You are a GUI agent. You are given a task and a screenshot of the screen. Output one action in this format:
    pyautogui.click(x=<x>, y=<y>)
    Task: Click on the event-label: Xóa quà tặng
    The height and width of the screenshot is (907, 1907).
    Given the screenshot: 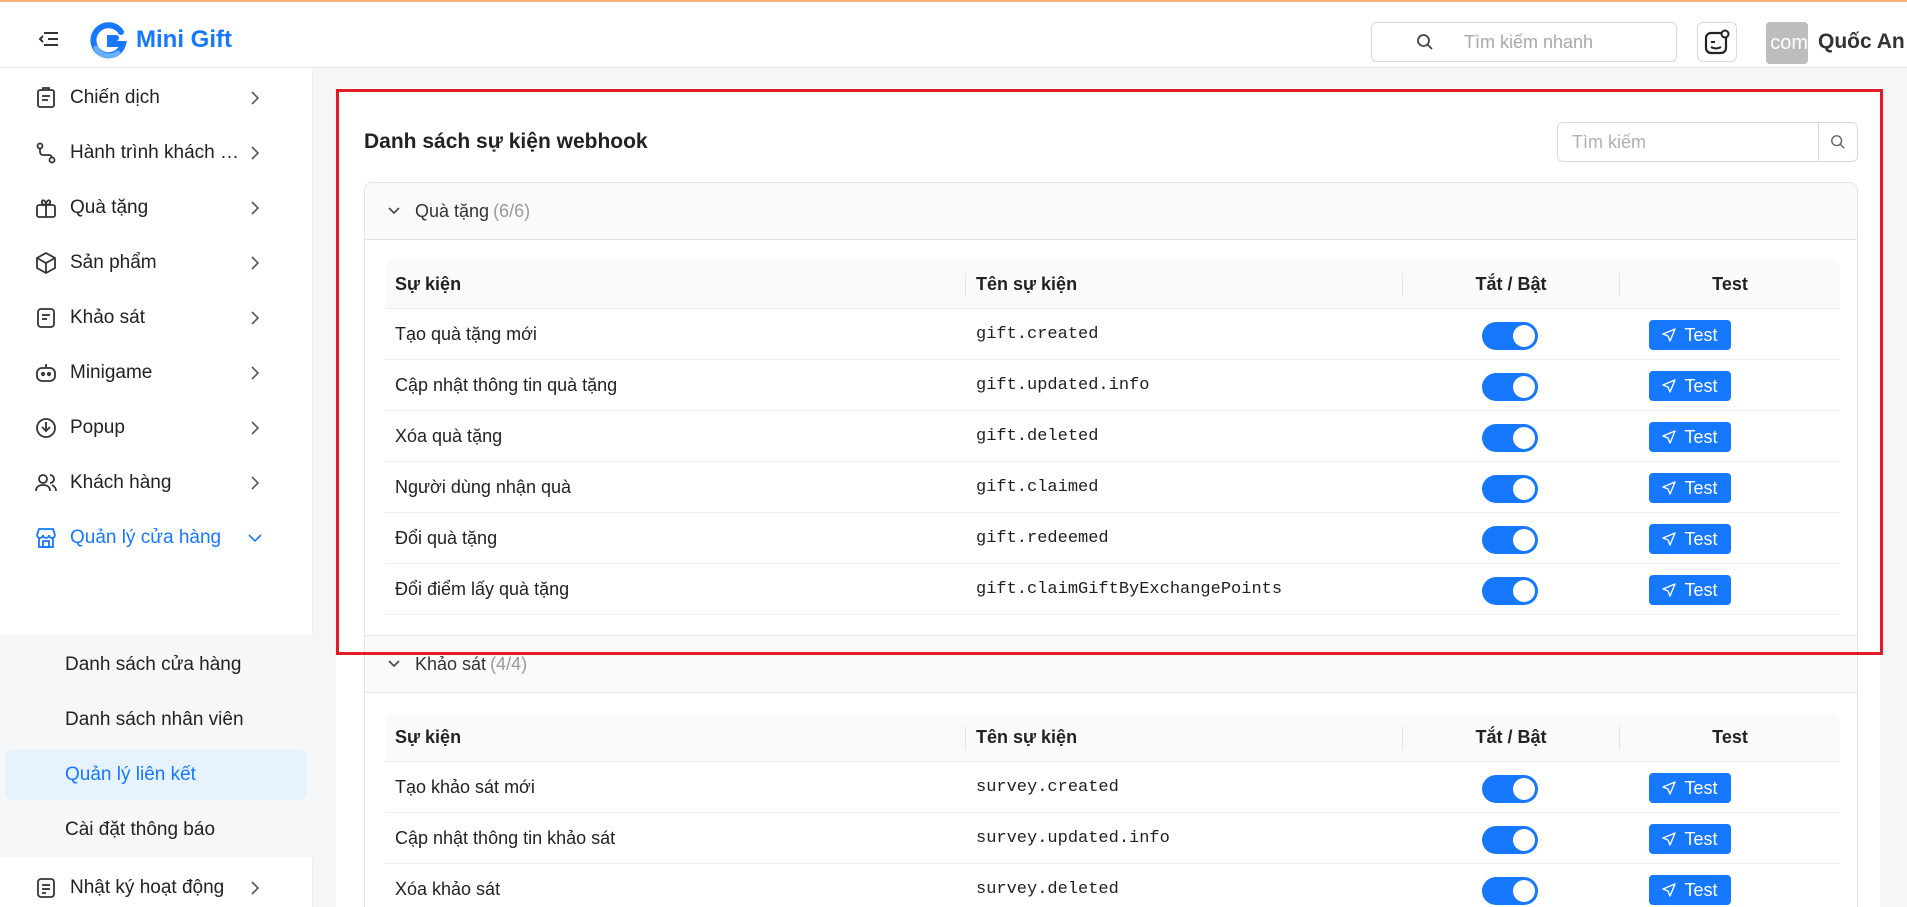 What is the action you would take?
    pyautogui.click(x=449, y=436)
    